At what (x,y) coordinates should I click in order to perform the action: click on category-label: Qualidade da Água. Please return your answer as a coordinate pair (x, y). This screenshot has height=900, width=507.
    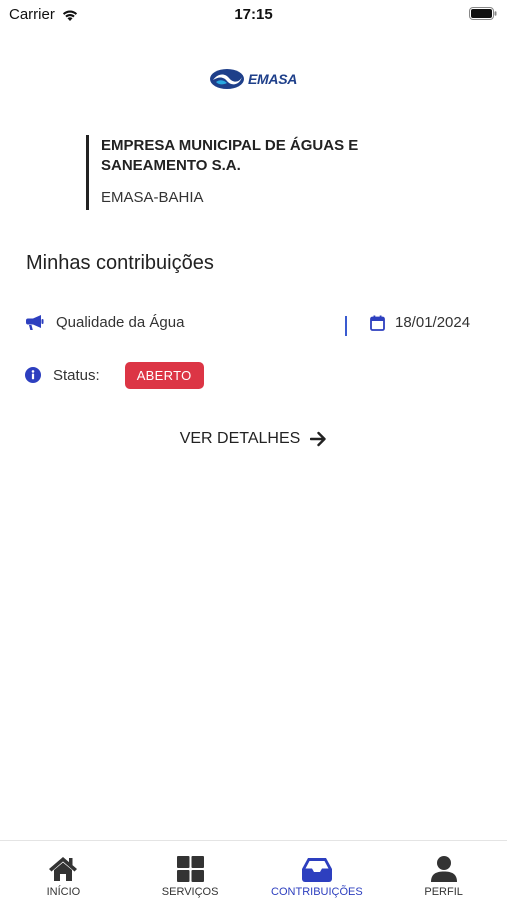
    Looking at the image, I should click on (120, 322).